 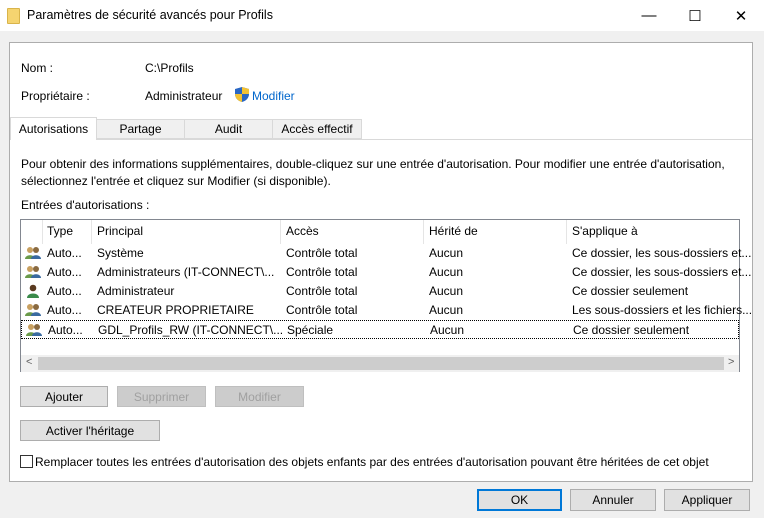 I want to click on tab-autorisations: Autorisations, so click(x=53, y=128).